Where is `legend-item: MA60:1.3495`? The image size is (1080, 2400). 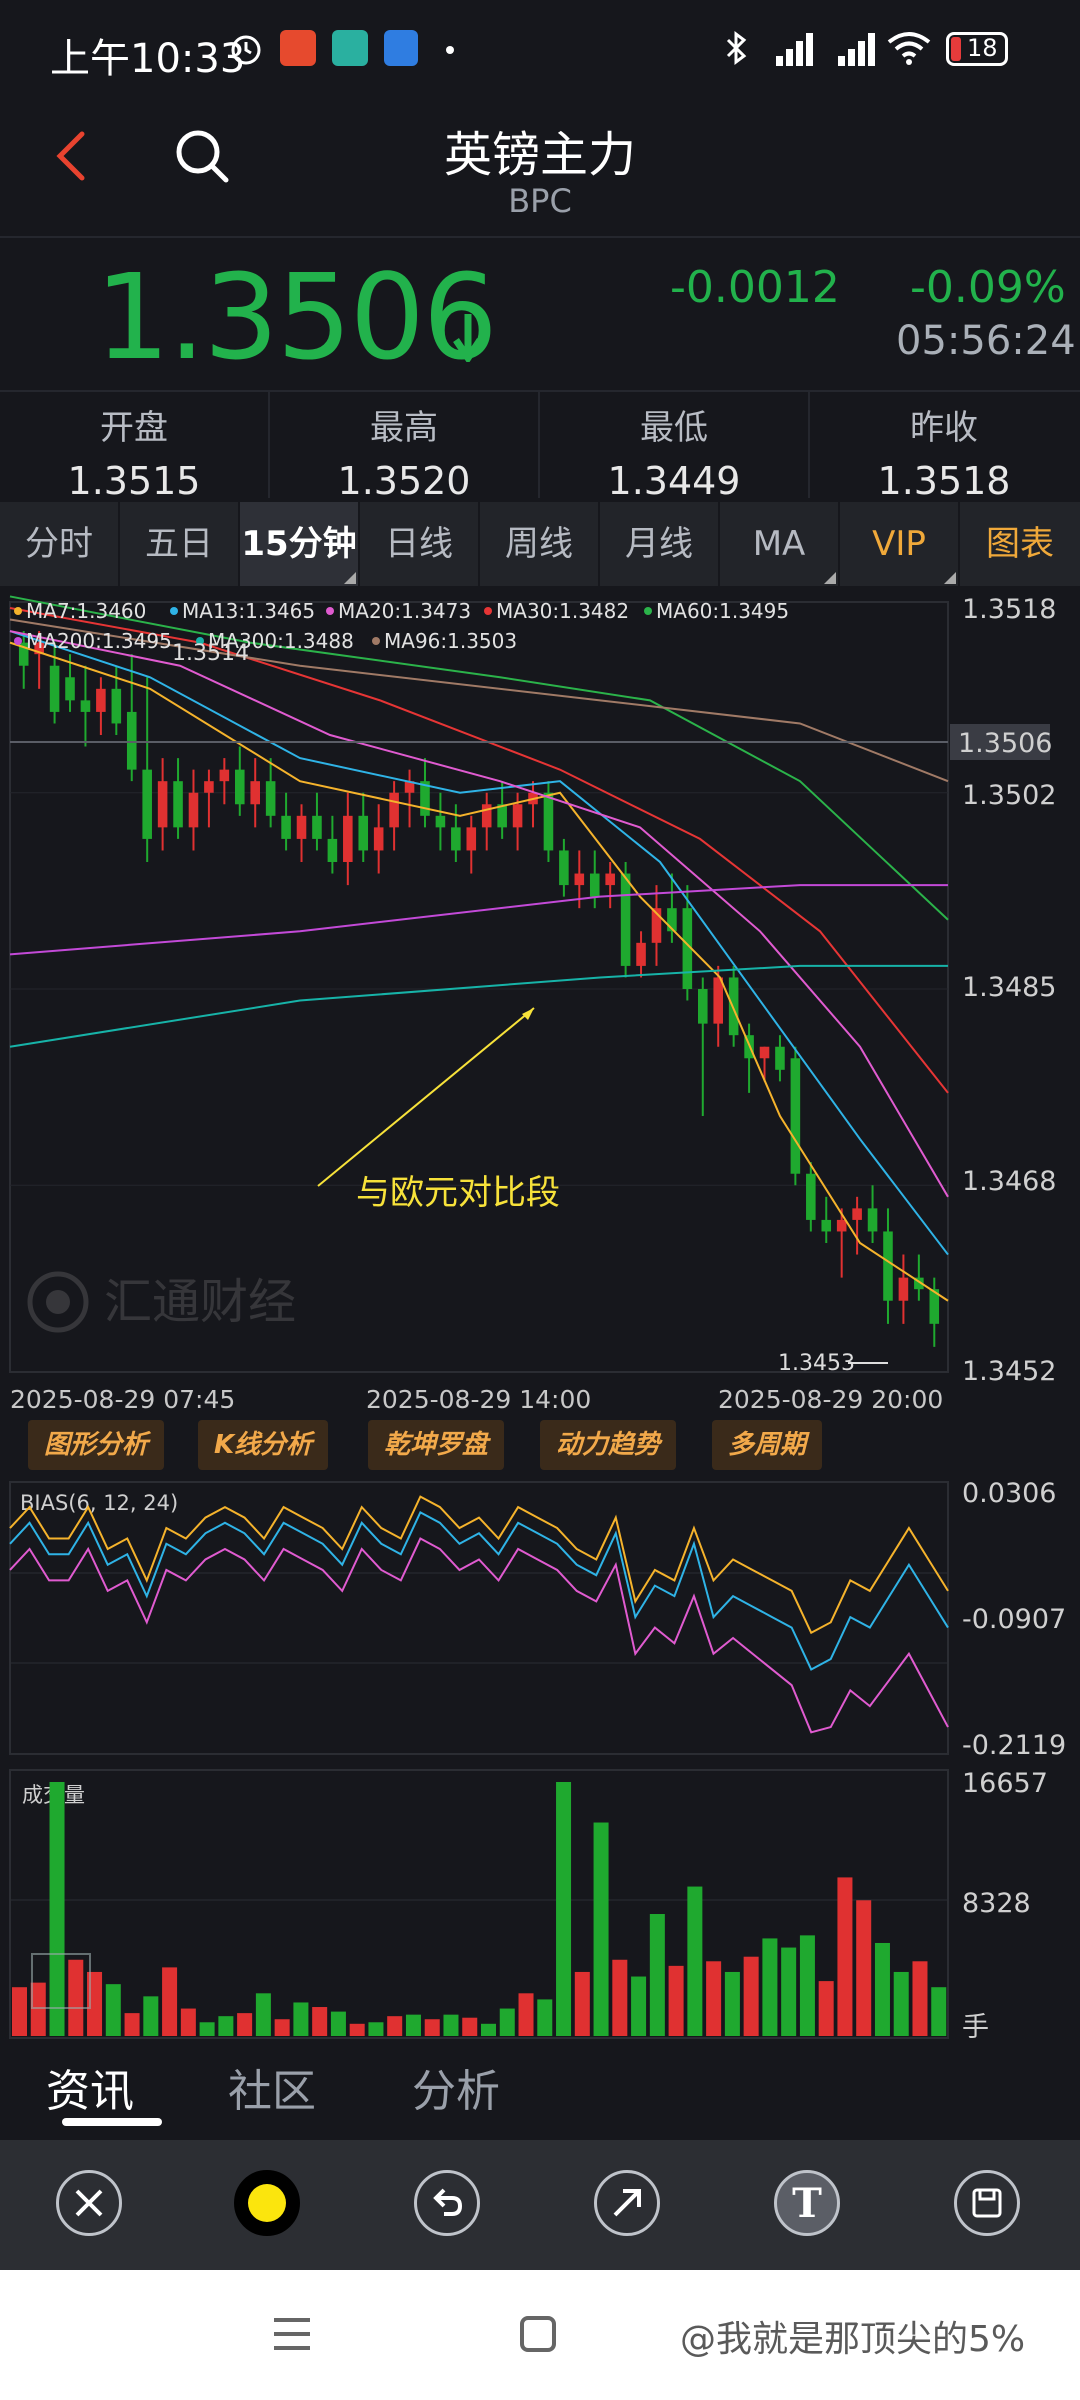
legend-item: MA60:1.3495 is located at coordinates (722, 611).